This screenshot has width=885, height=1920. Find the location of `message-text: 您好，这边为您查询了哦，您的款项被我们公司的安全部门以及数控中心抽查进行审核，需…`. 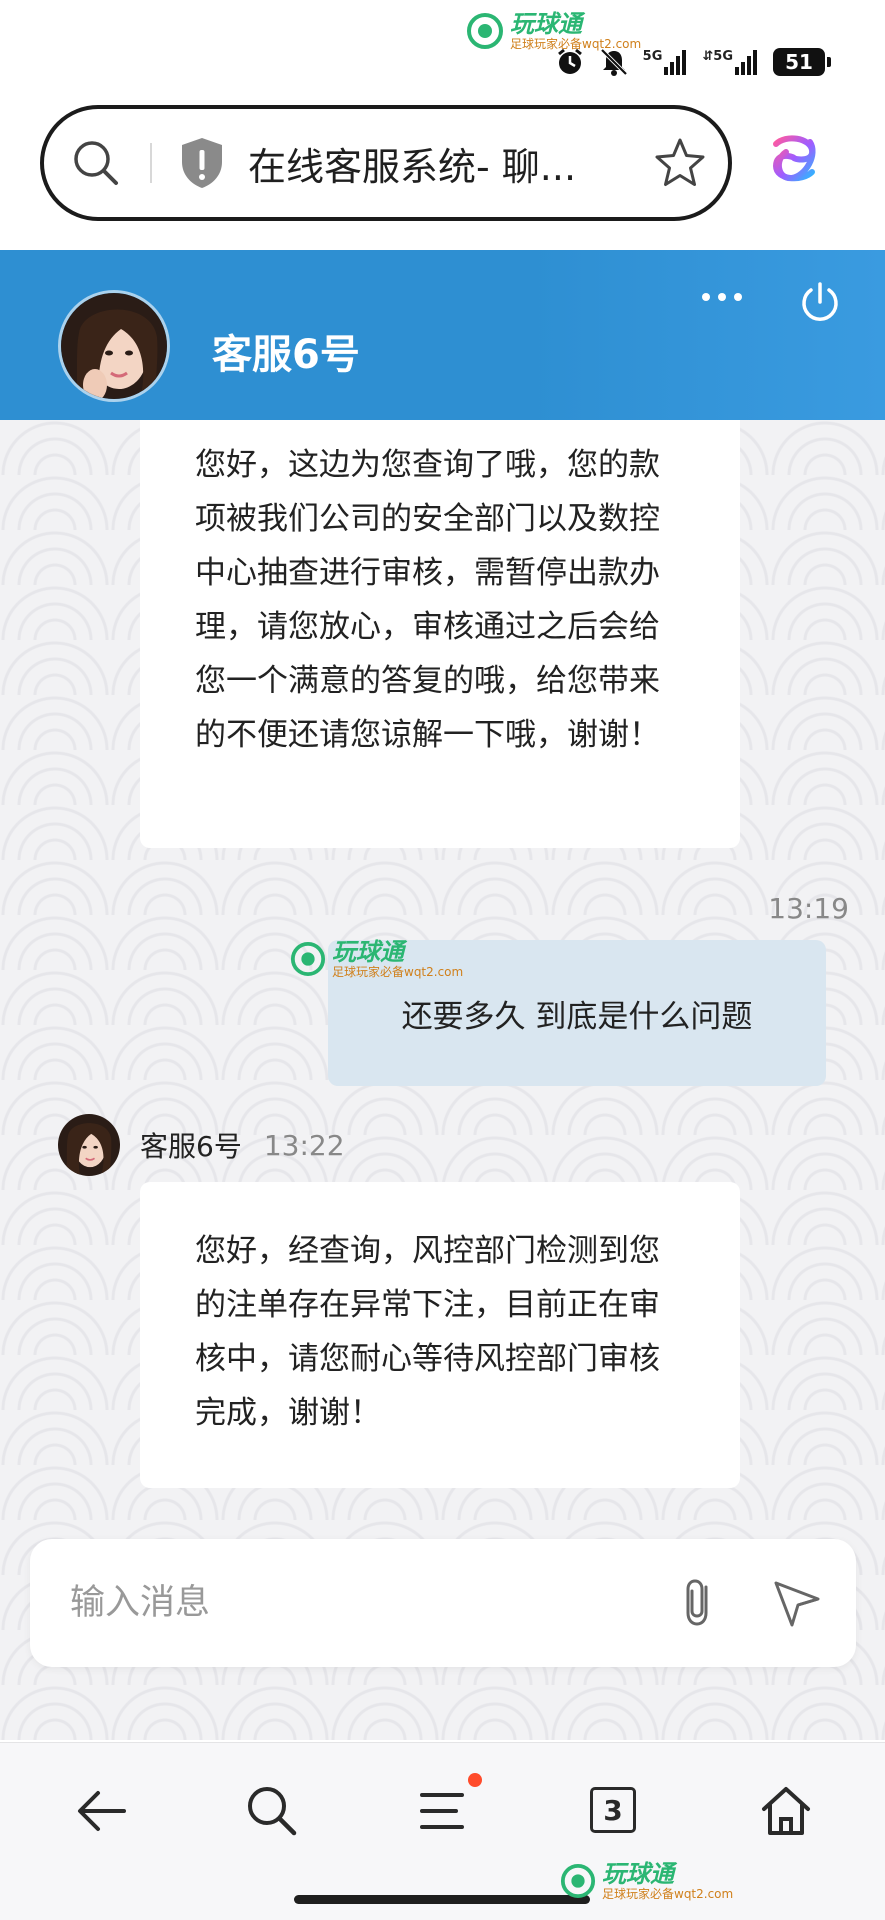

message-text: 您好，这边为您查询了哦，您的款项被我们公司的安全部门以及数控中心抽查进行审核，需… is located at coordinates (427, 600).